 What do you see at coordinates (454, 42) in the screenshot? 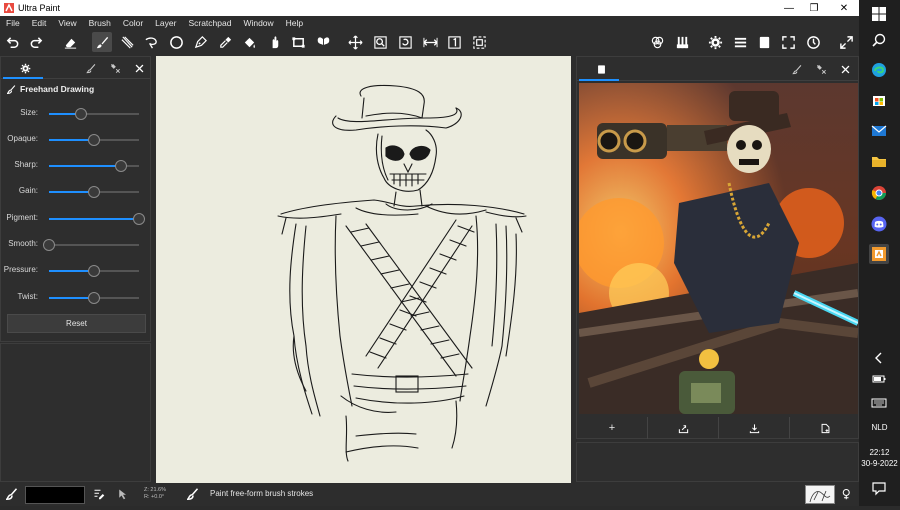
I see `one-to-one-icon` at bounding box center [454, 42].